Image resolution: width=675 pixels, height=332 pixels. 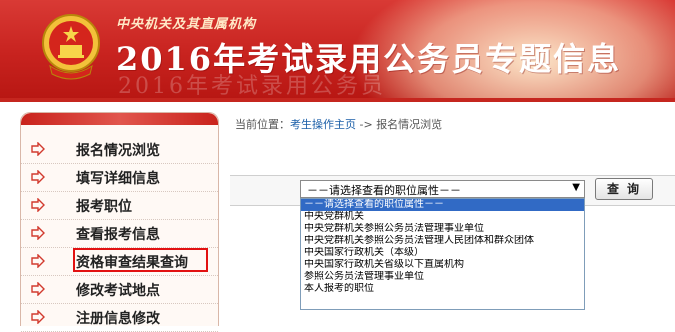 What do you see at coordinates (104, 207) in the screenshot?
I see `sidebar-item-label: 报考职位` at bounding box center [104, 207].